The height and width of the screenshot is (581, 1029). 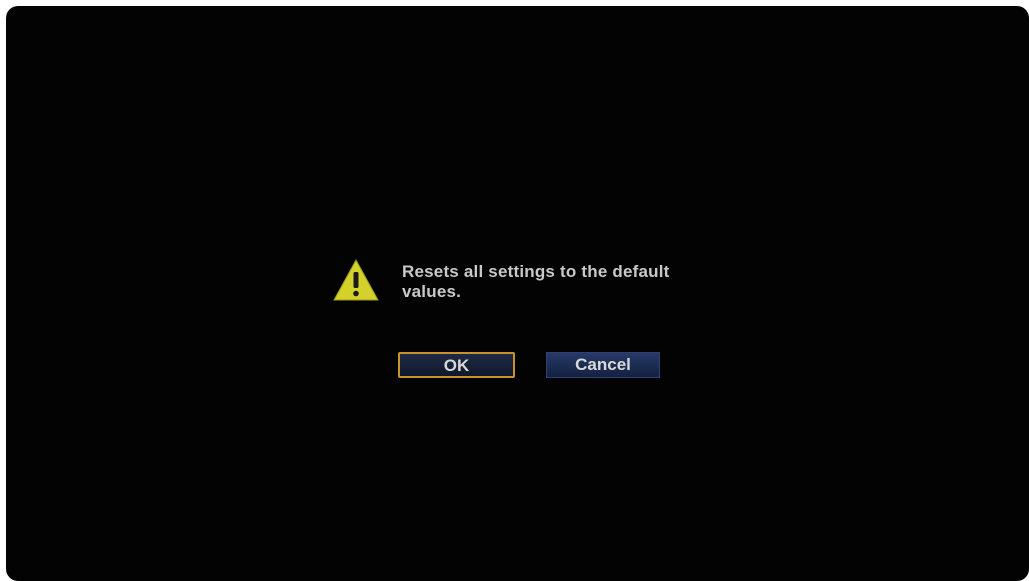 I want to click on ok-button: OK, so click(x=456, y=365).